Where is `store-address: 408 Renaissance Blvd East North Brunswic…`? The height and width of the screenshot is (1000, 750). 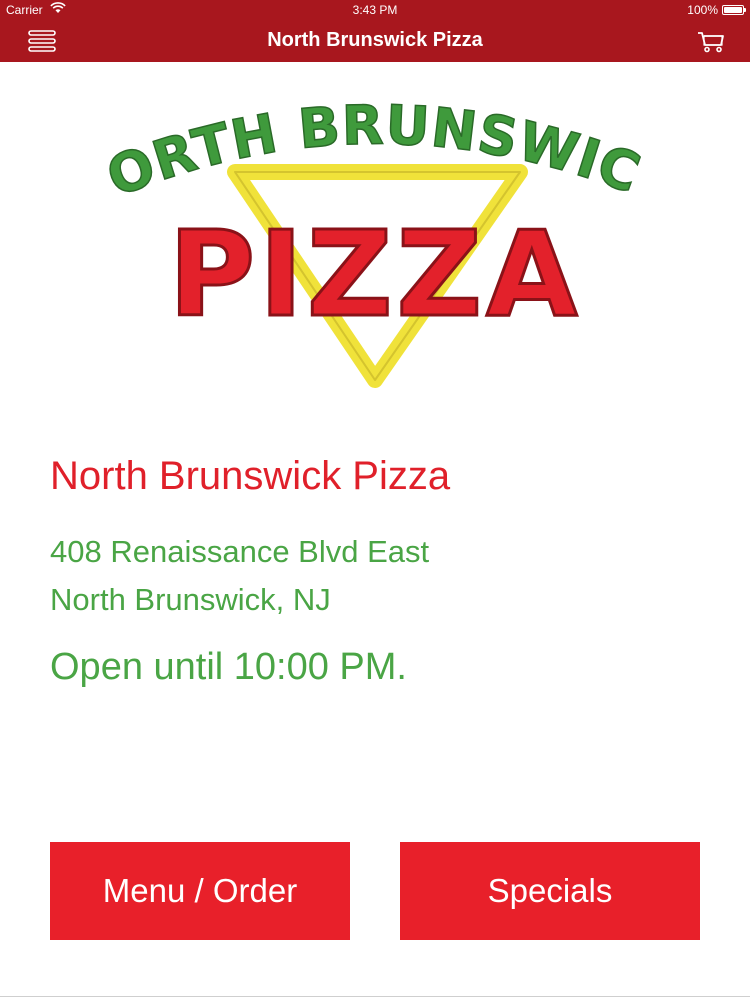 store-address: 408 Renaissance Blvd East North Brunswic… is located at coordinates (380, 576).